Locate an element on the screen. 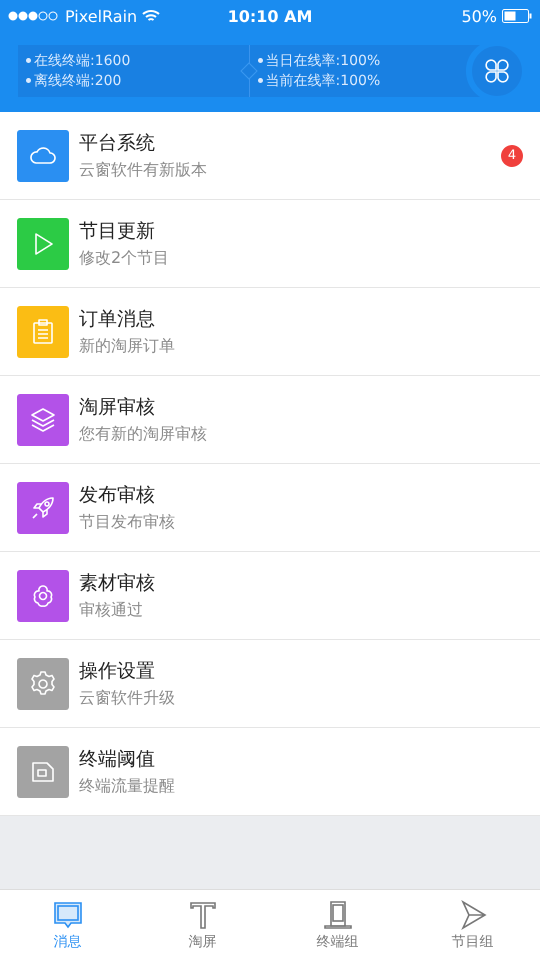  item-subtitle: 您有新的淘屏审核 is located at coordinates (143, 434).